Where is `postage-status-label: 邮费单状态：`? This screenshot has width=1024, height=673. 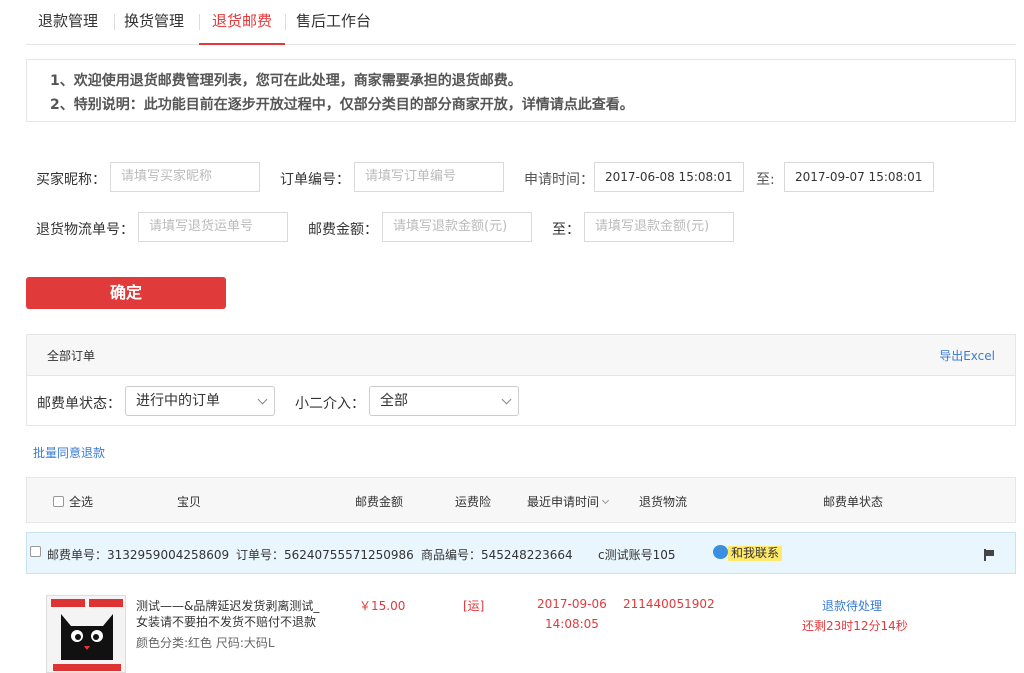 postage-status-label: 邮费单状态： is located at coordinates (79, 404).